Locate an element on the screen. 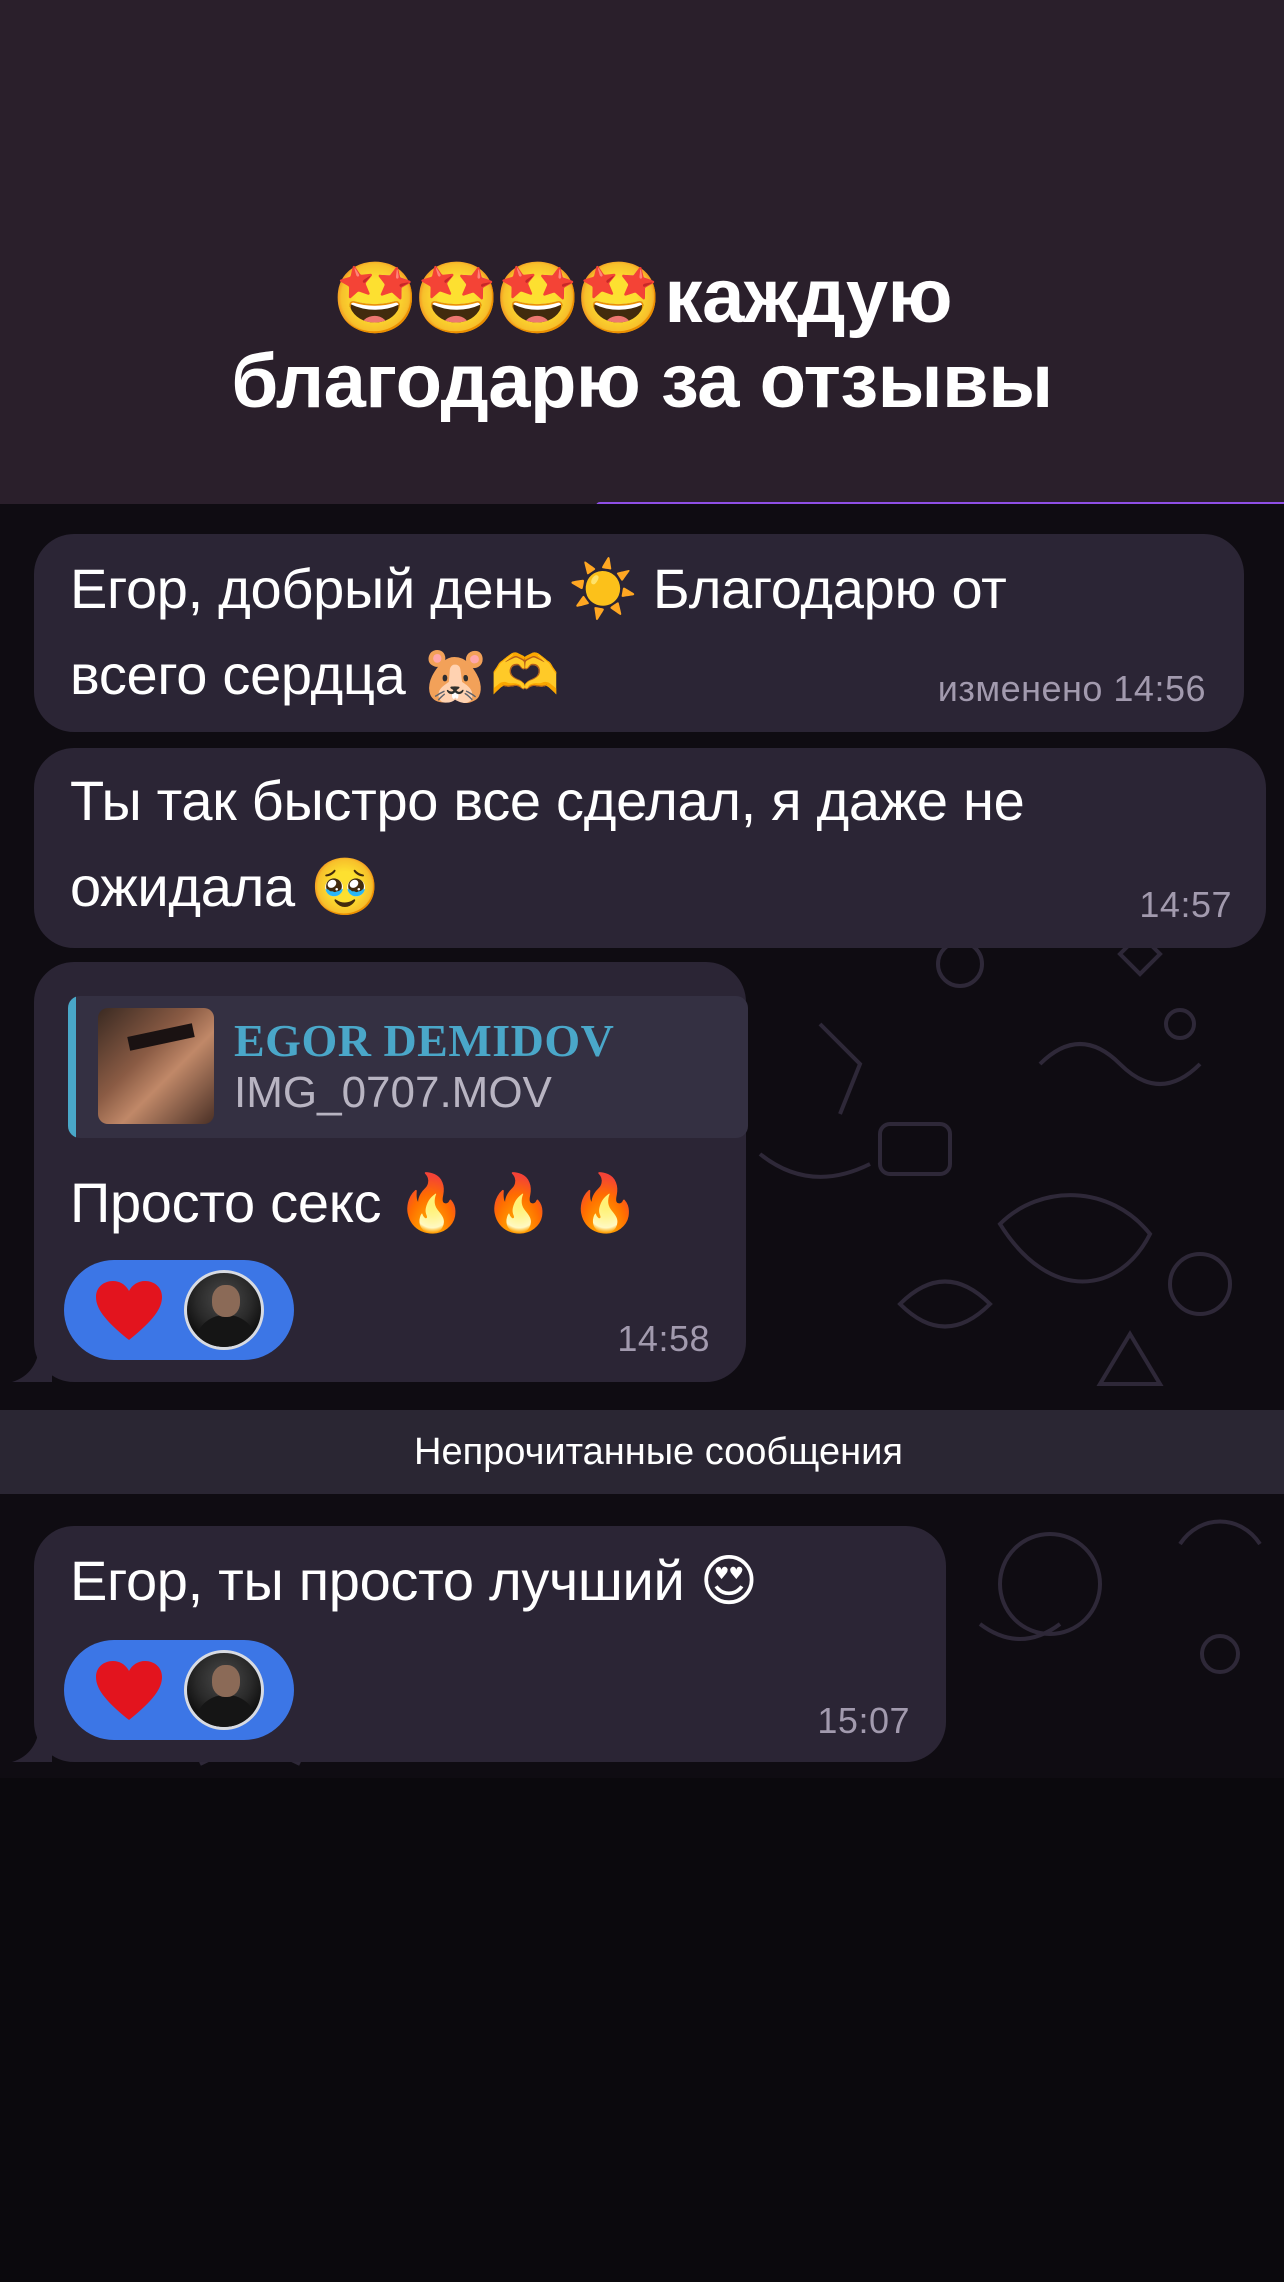 The height and width of the screenshot is (2282, 1284). reply-author: EGOR DEMIDOV is located at coordinates (424, 1040).